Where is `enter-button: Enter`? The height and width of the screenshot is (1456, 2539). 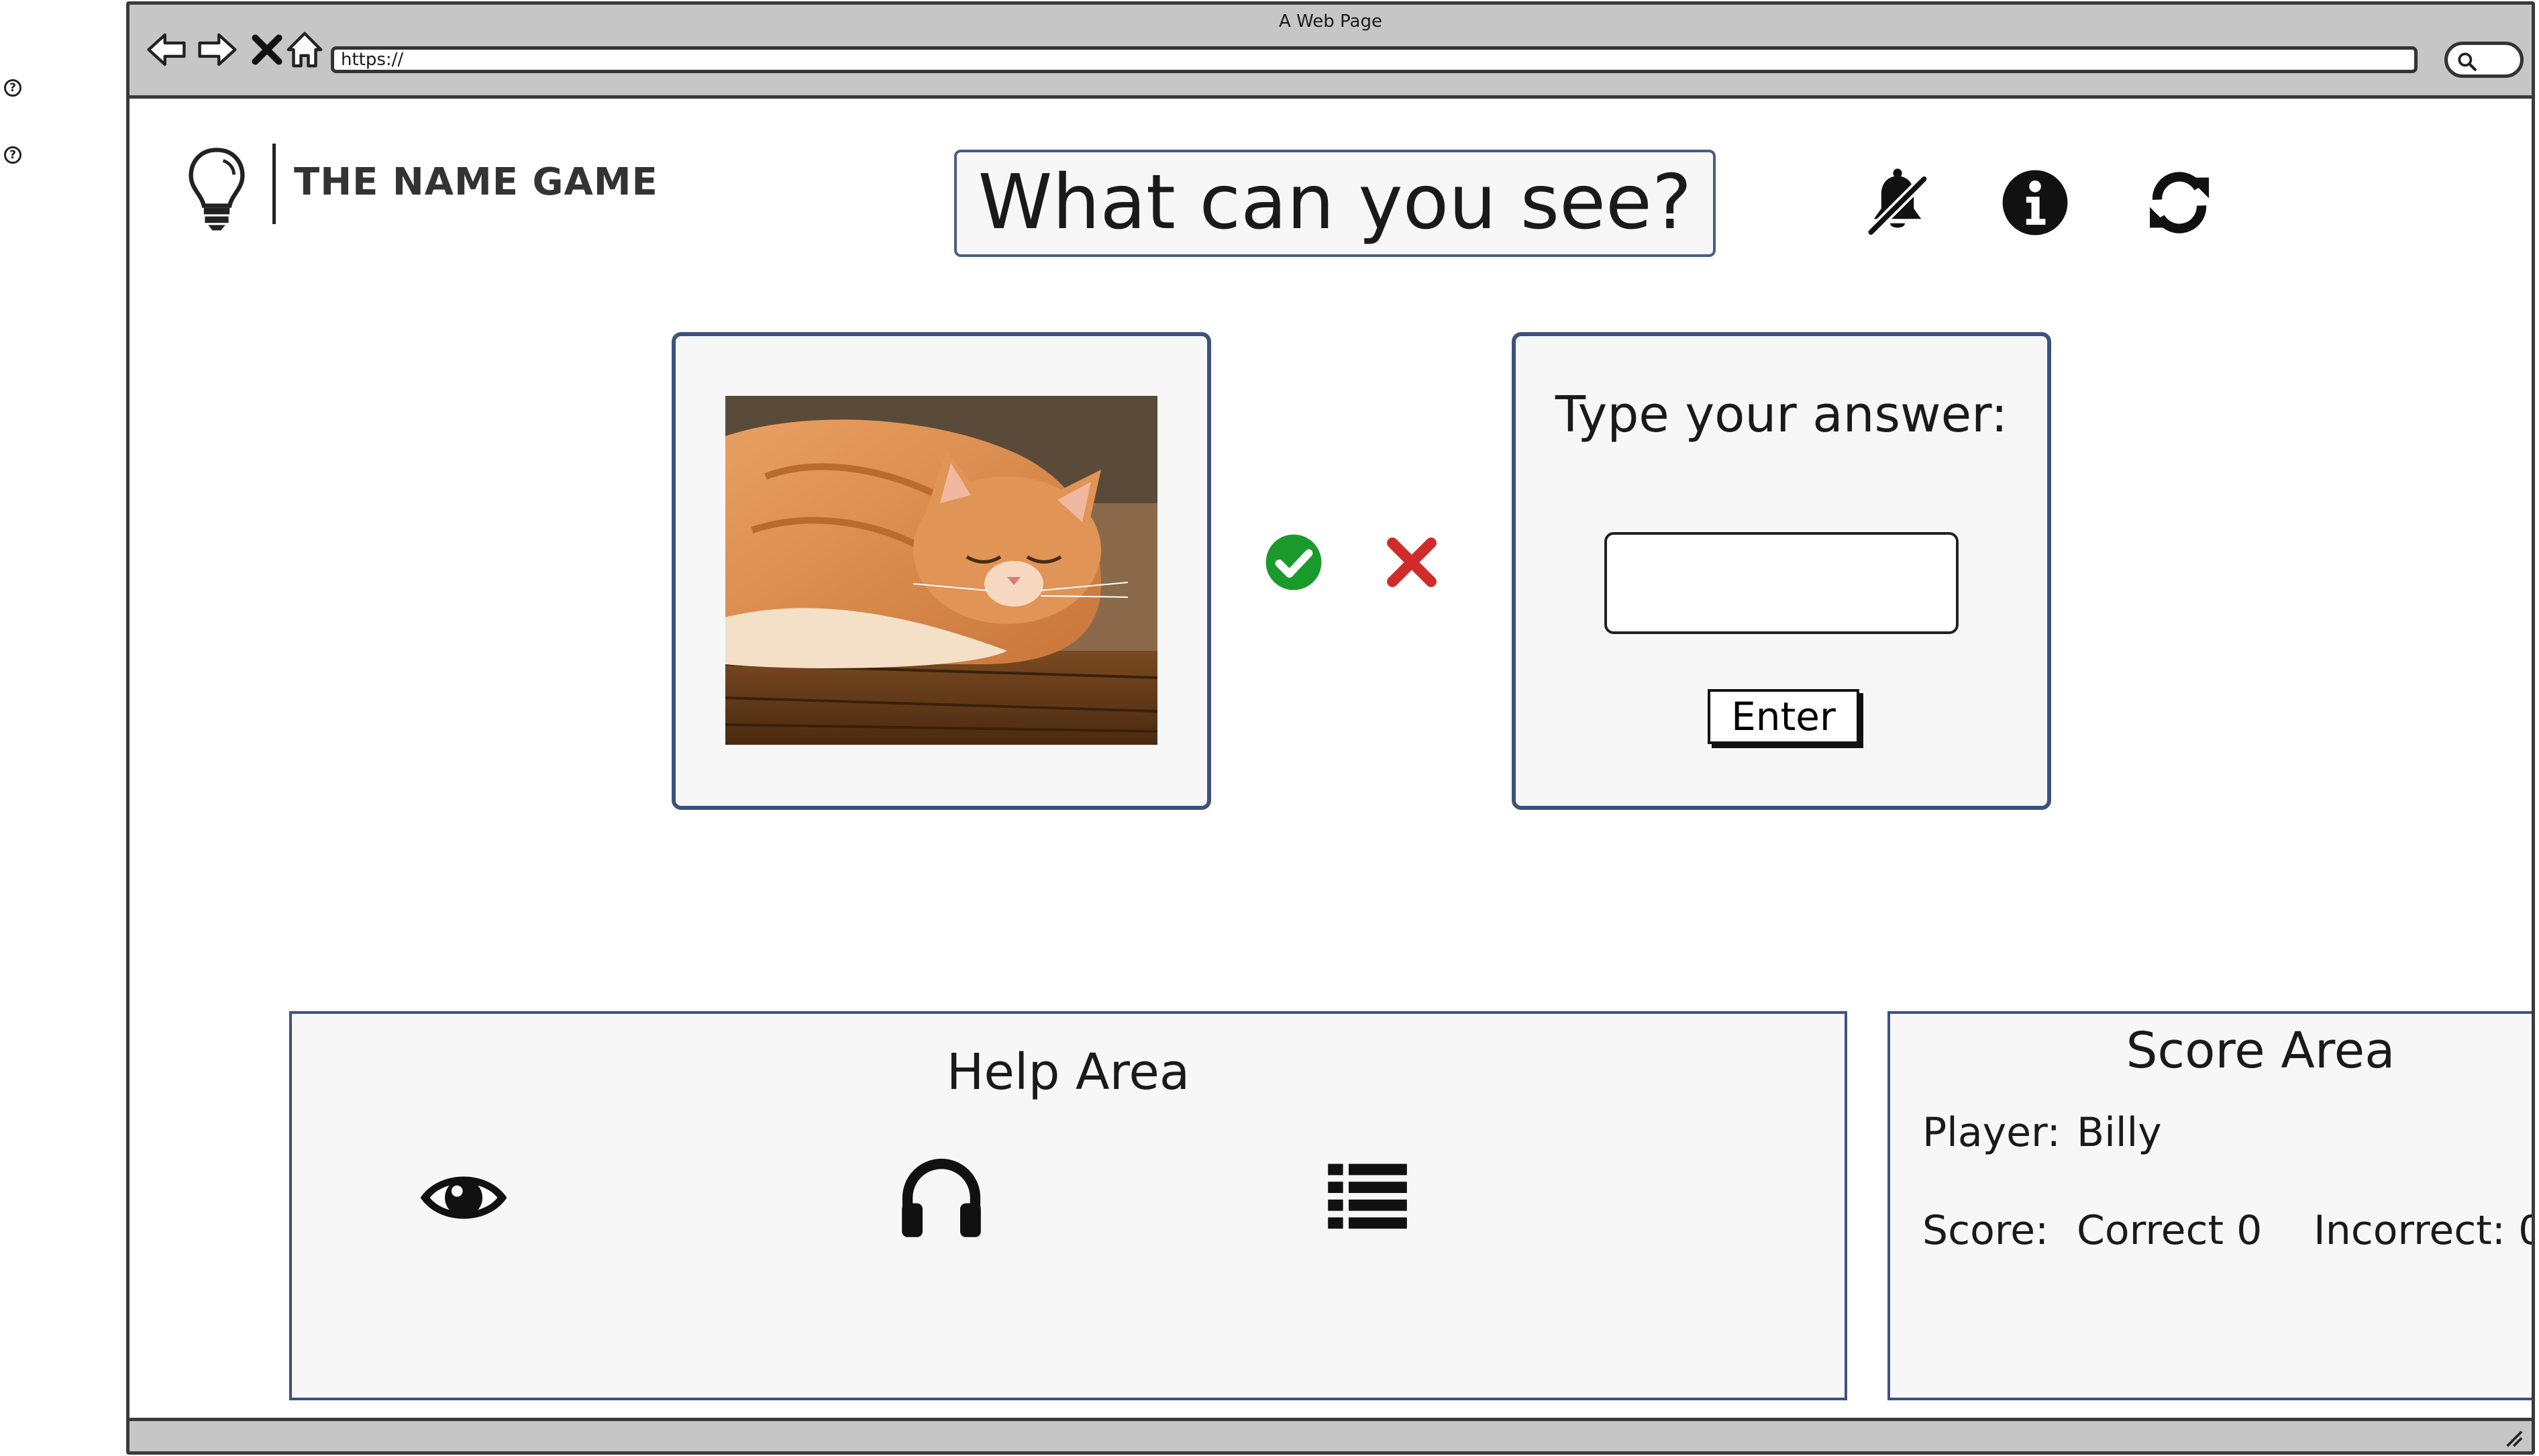
enter-button: Enter is located at coordinates (1783, 716).